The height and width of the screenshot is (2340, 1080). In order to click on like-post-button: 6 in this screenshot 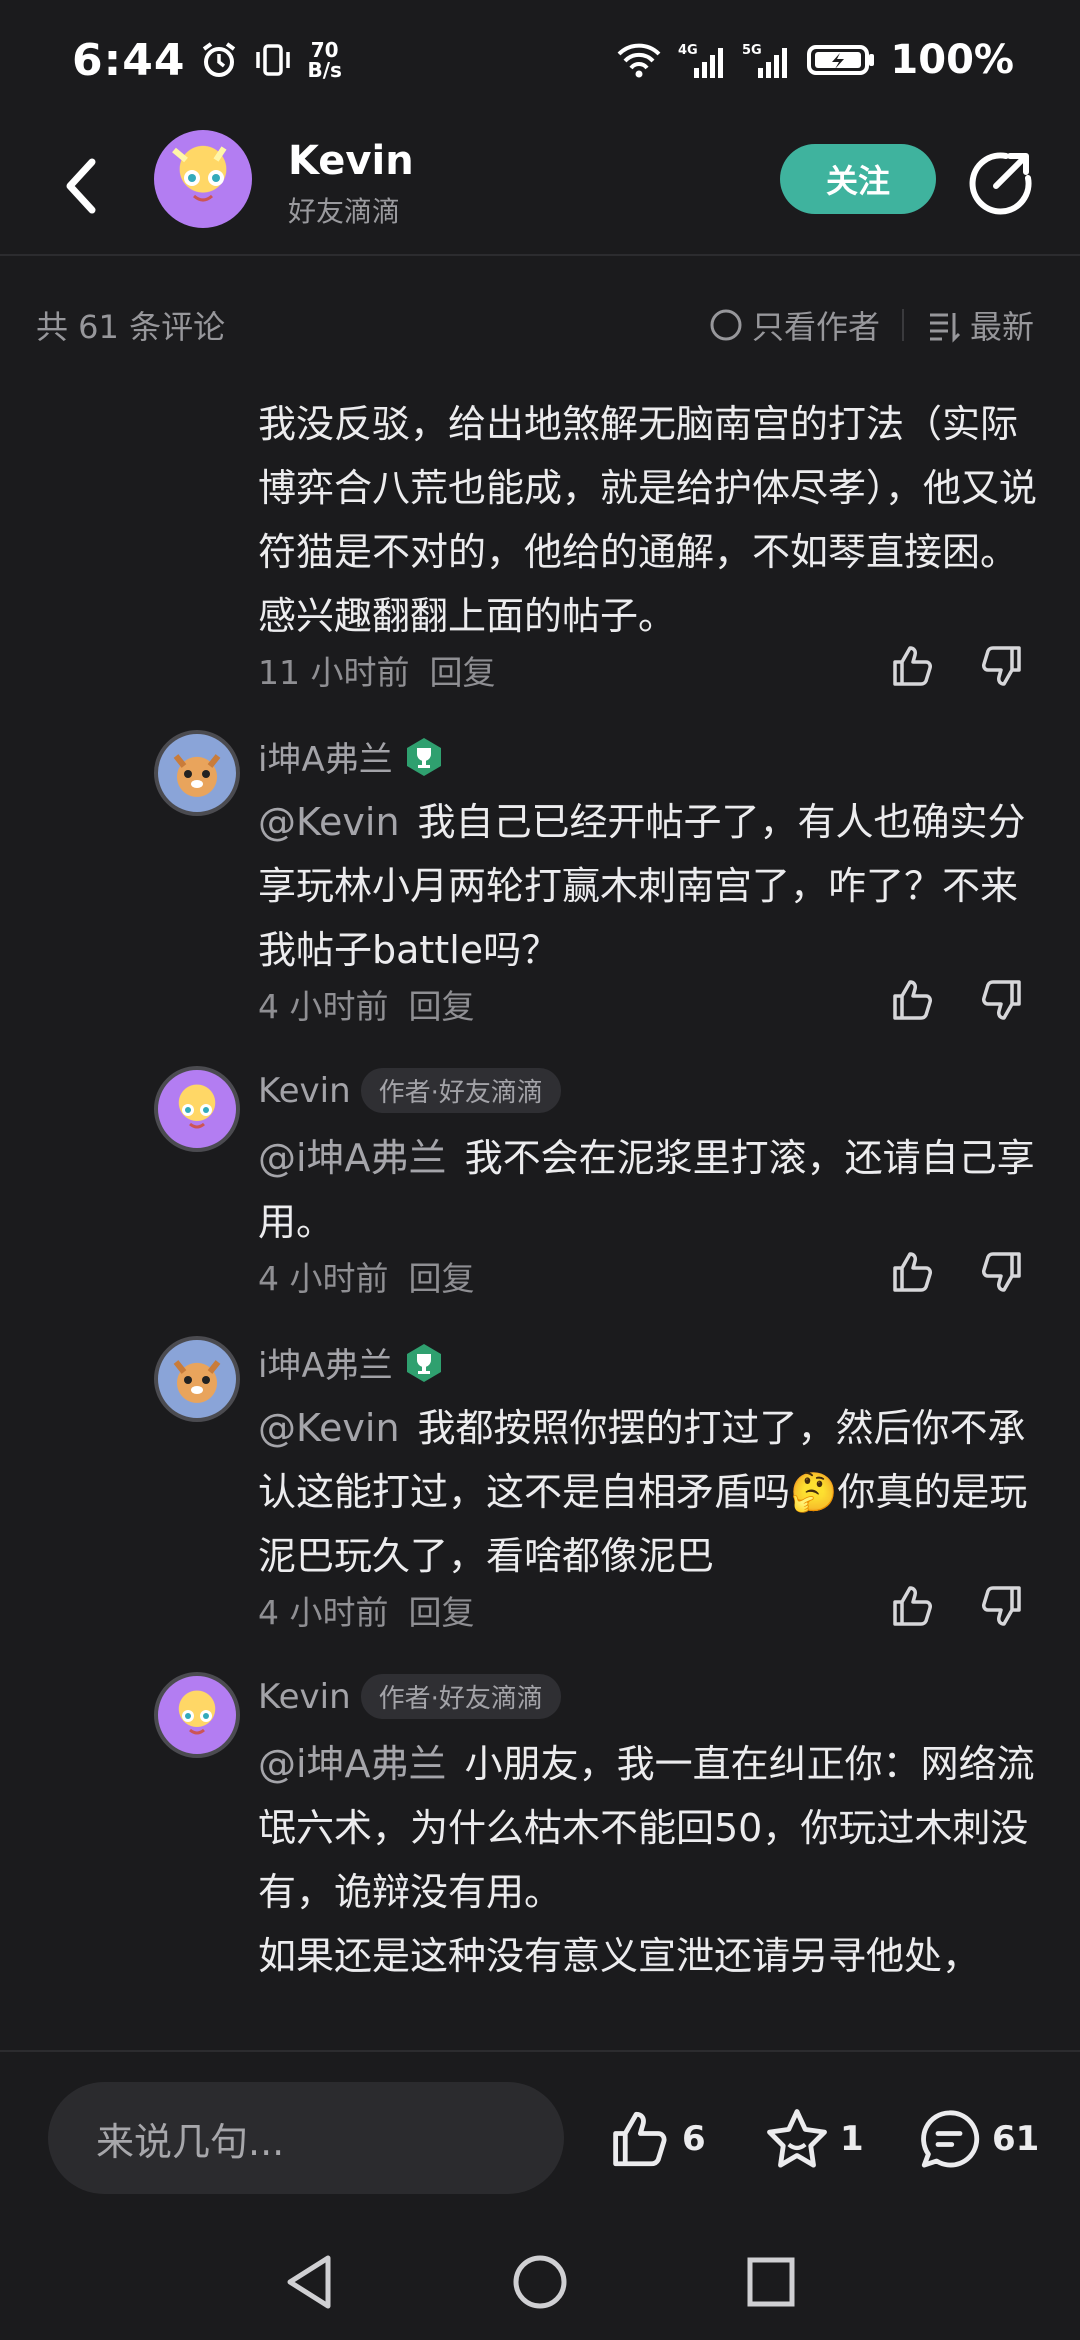, I will do `click(656, 2139)`.